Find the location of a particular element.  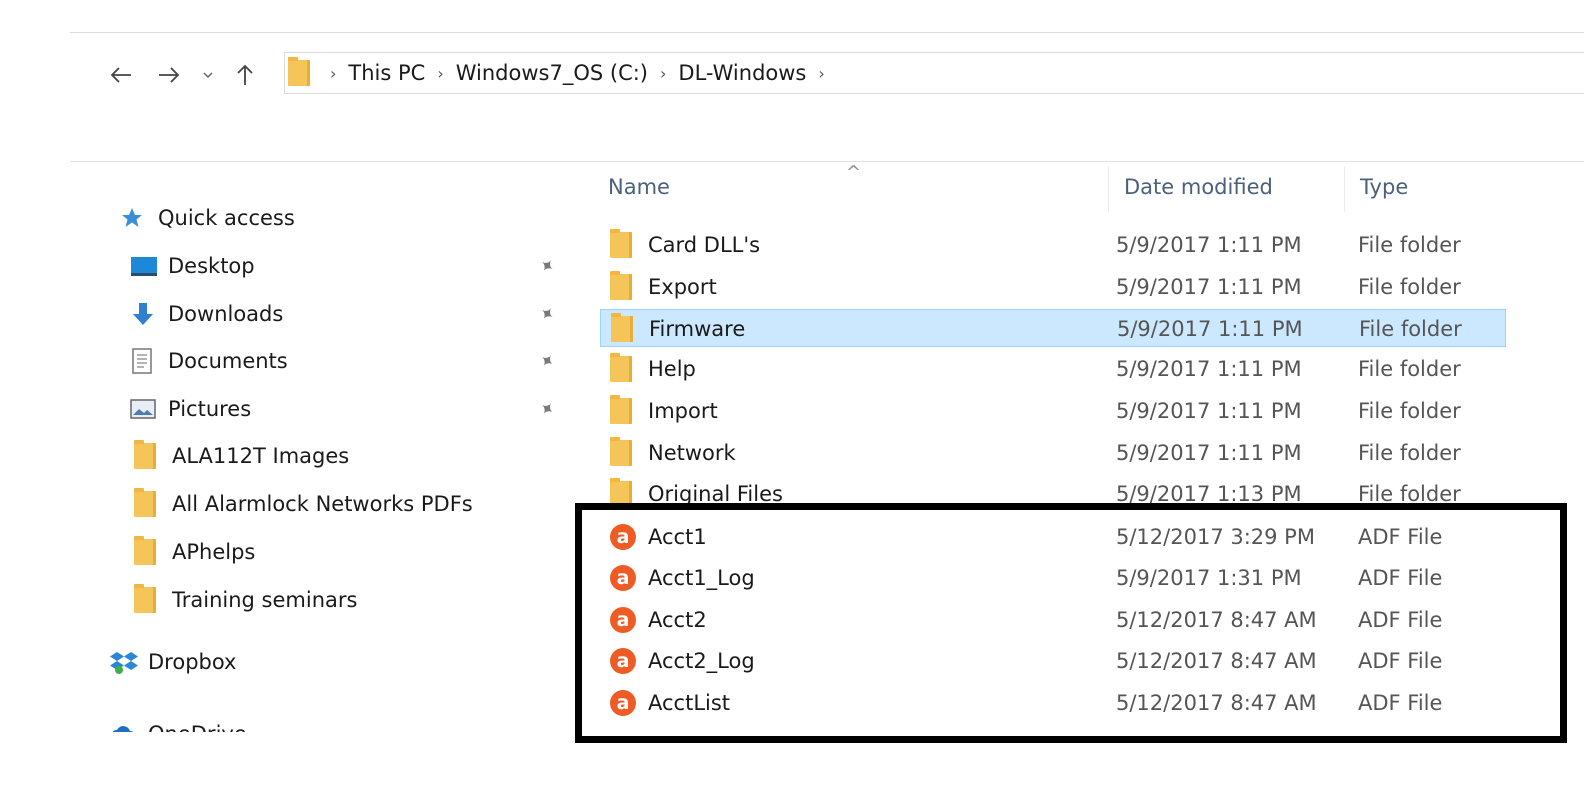

file-name: Help is located at coordinates (672, 369).